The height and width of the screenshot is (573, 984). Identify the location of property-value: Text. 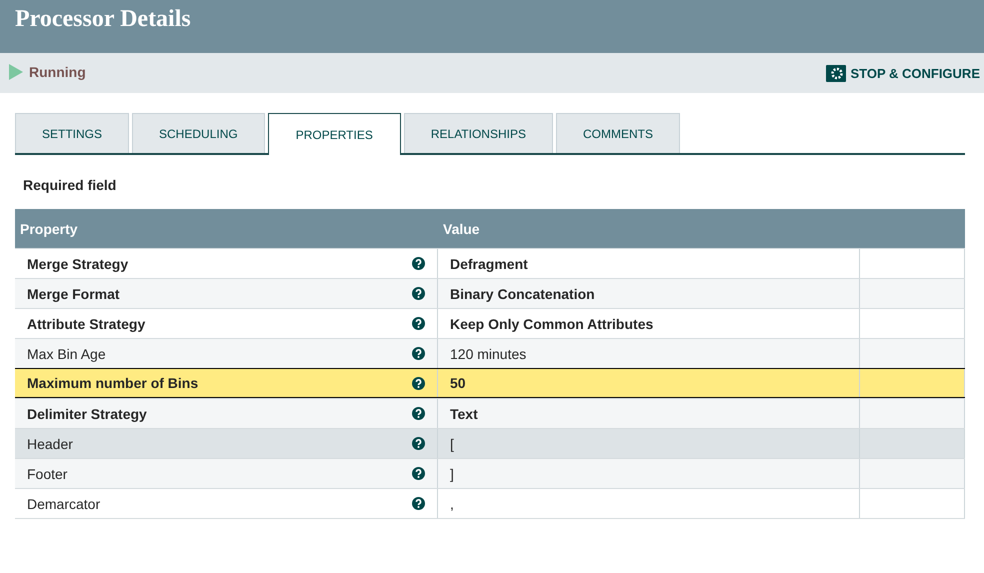
(464, 414).